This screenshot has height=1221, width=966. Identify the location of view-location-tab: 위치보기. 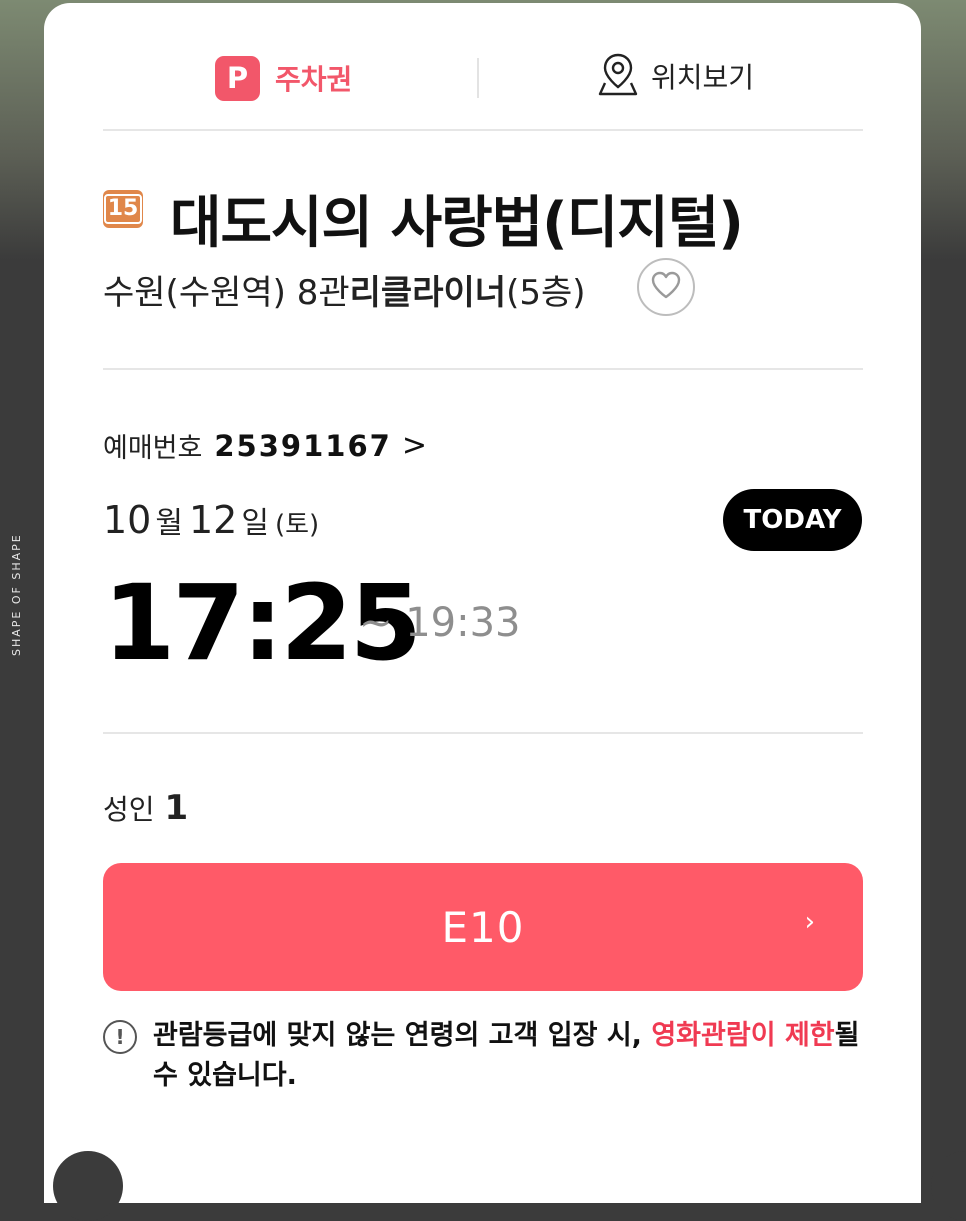
(675, 76).